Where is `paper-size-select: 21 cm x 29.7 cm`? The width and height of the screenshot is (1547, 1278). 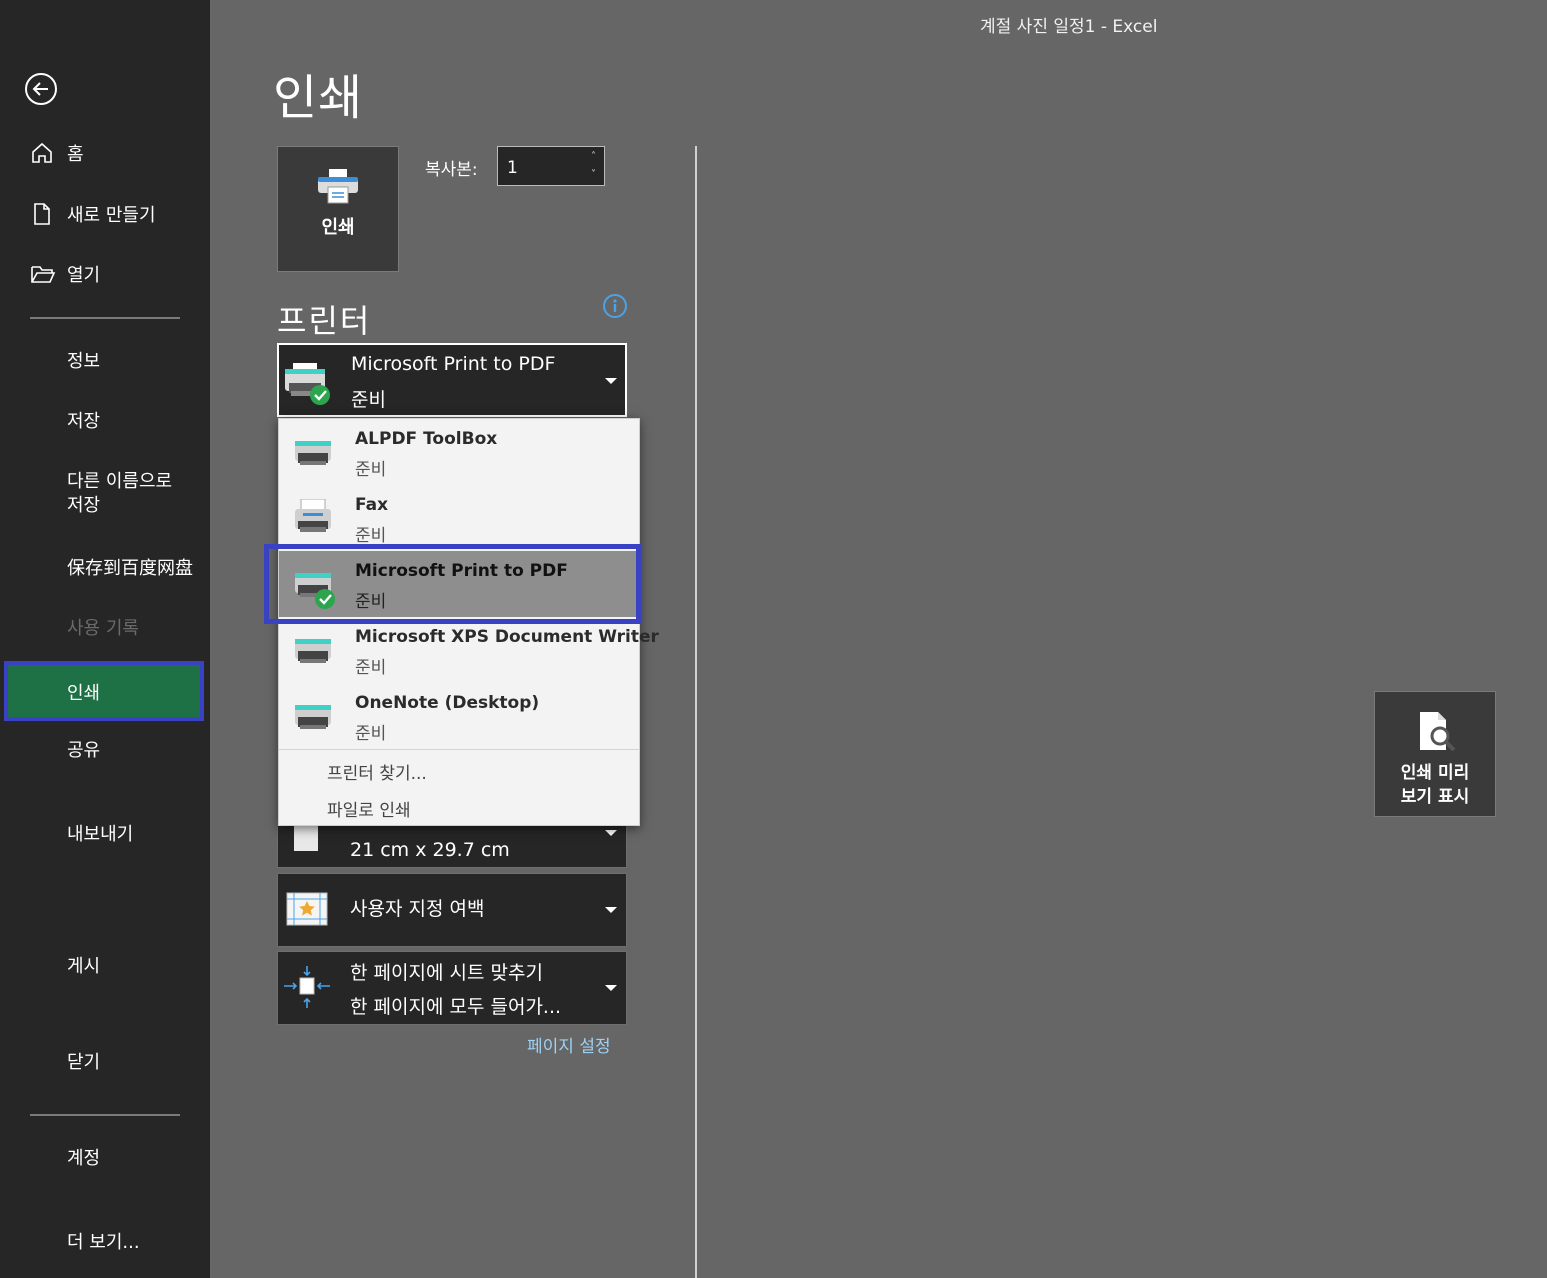 paper-size-select: 21 cm x 29.7 cm is located at coordinates (452, 844).